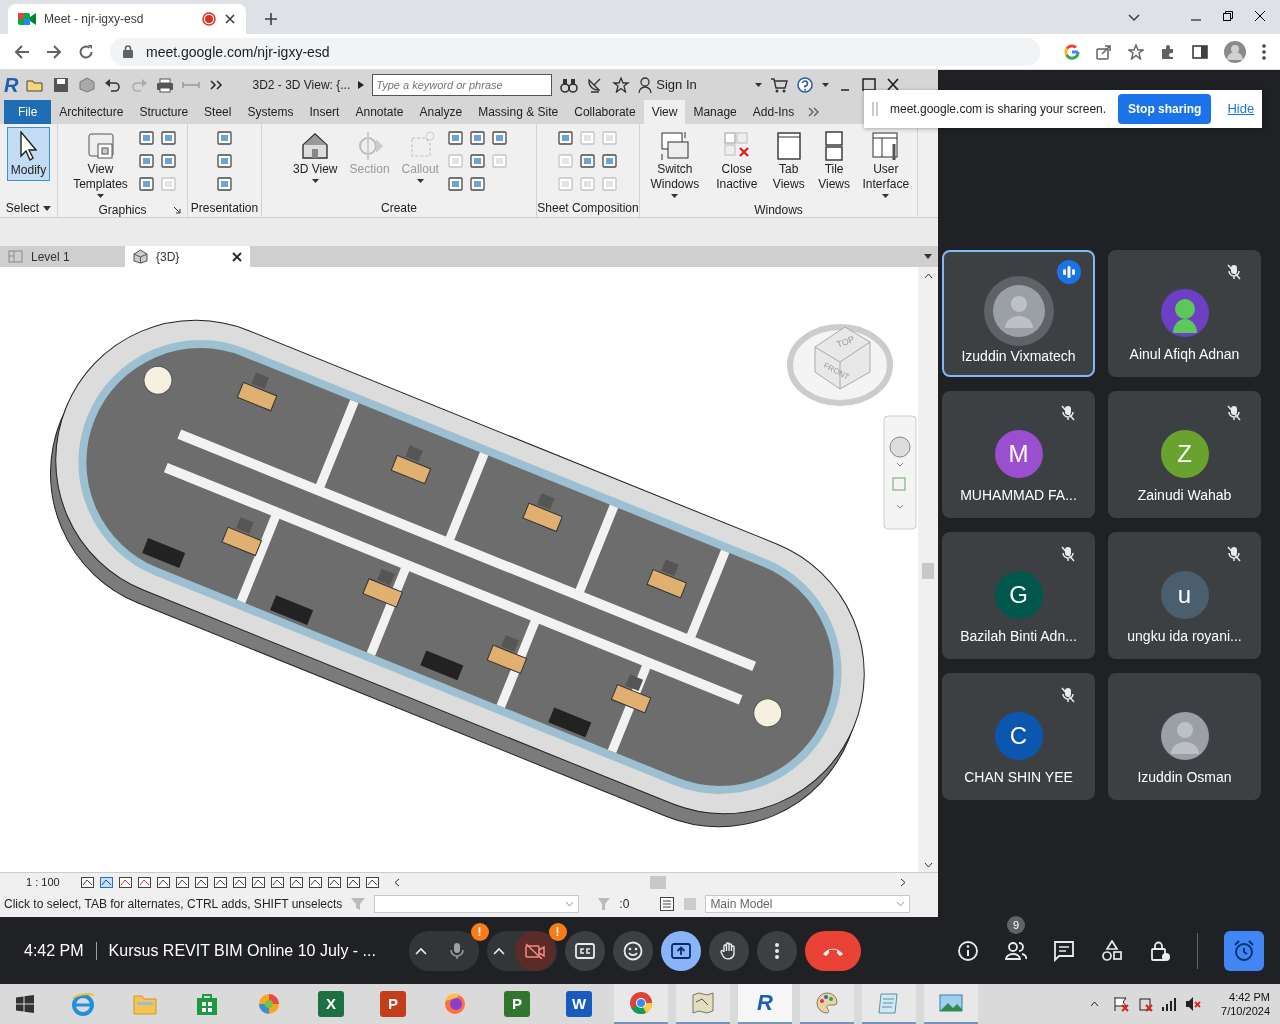 The height and width of the screenshot is (1024, 1280). Describe the element at coordinates (372, 882) in the screenshot. I see `sheet-icon` at that location.